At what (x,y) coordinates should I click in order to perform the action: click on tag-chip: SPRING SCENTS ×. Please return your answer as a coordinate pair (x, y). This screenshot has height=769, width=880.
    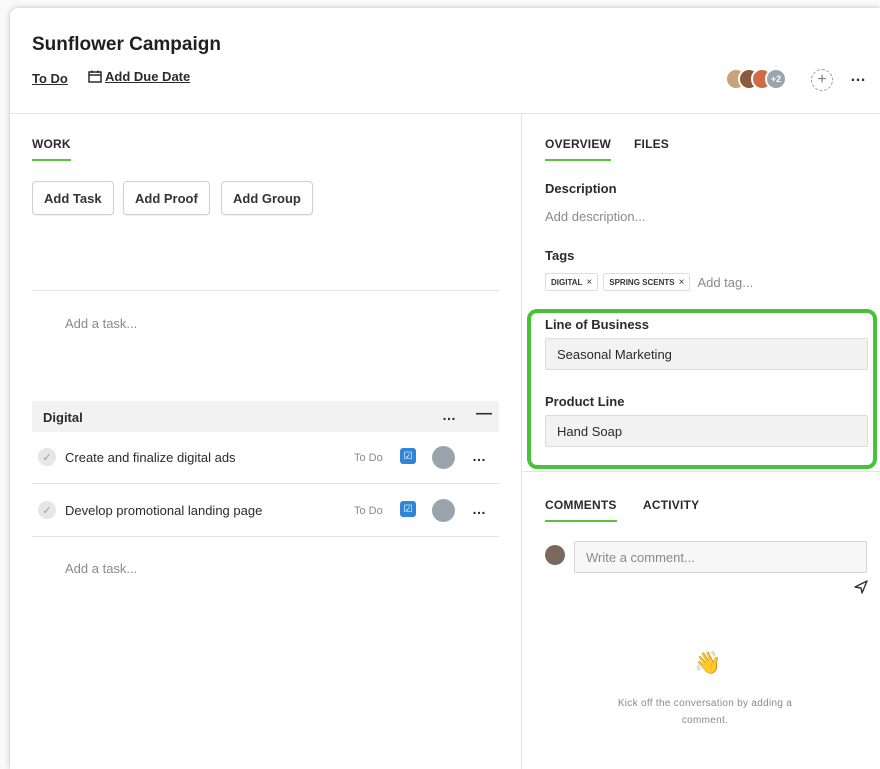
    Looking at the image, I should click on (647, 282).